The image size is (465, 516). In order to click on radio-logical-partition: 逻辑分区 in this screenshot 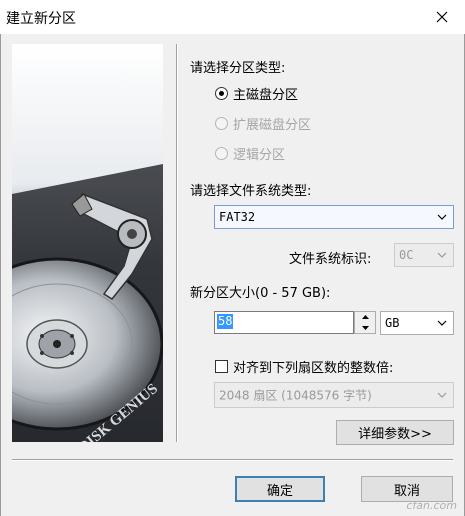, I will do `click(250, 153)`.